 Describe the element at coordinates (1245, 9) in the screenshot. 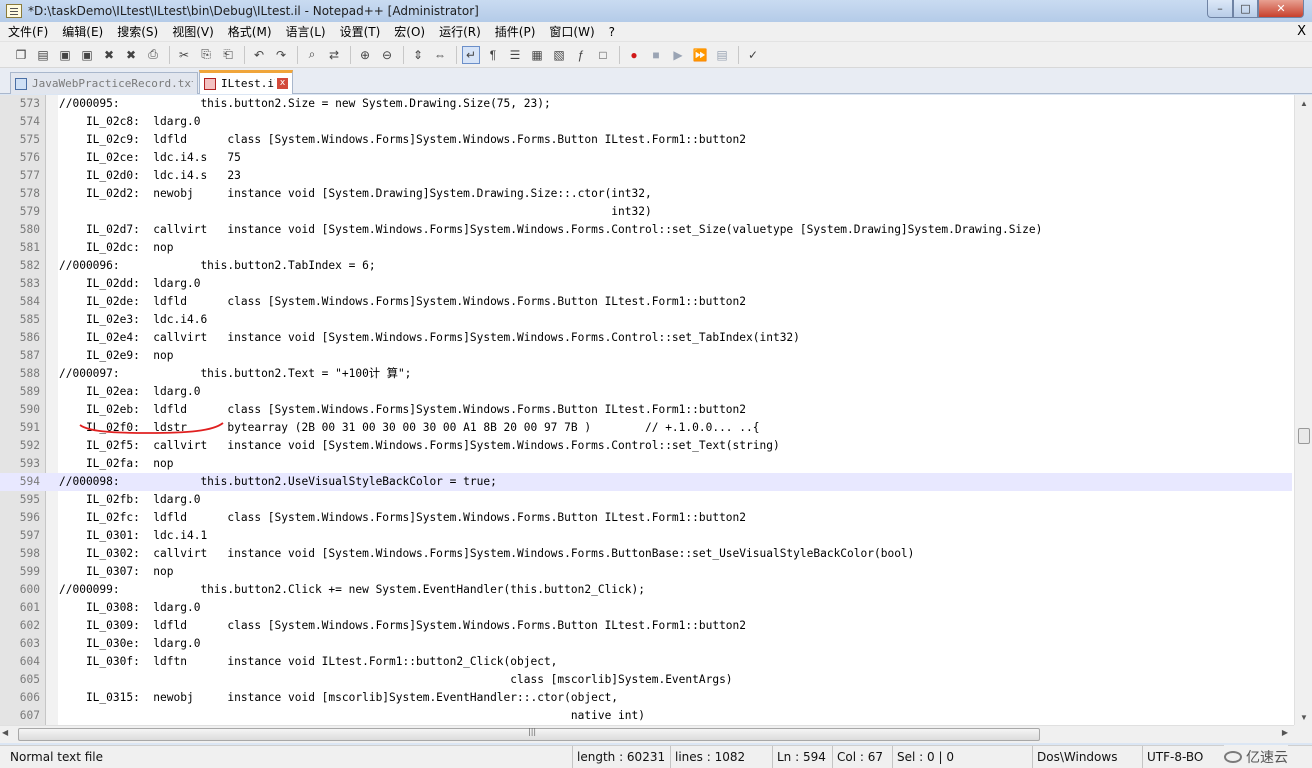

I see `maximize-button: □` at that location.